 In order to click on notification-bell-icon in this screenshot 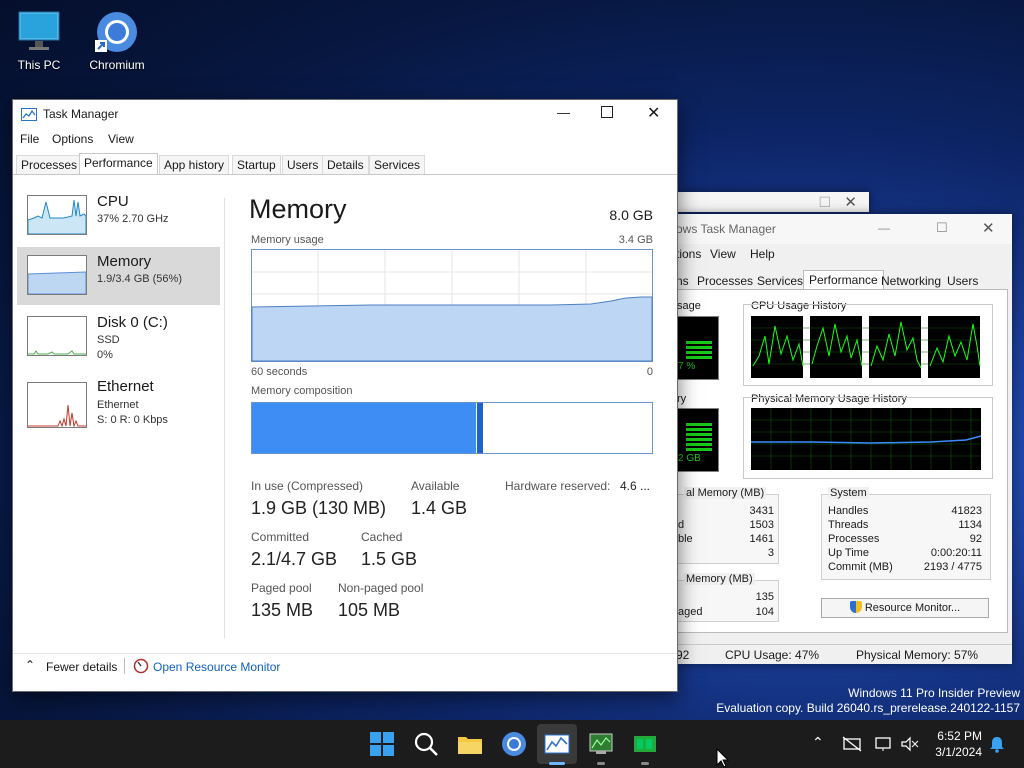, I will do `click(997, 744)`.